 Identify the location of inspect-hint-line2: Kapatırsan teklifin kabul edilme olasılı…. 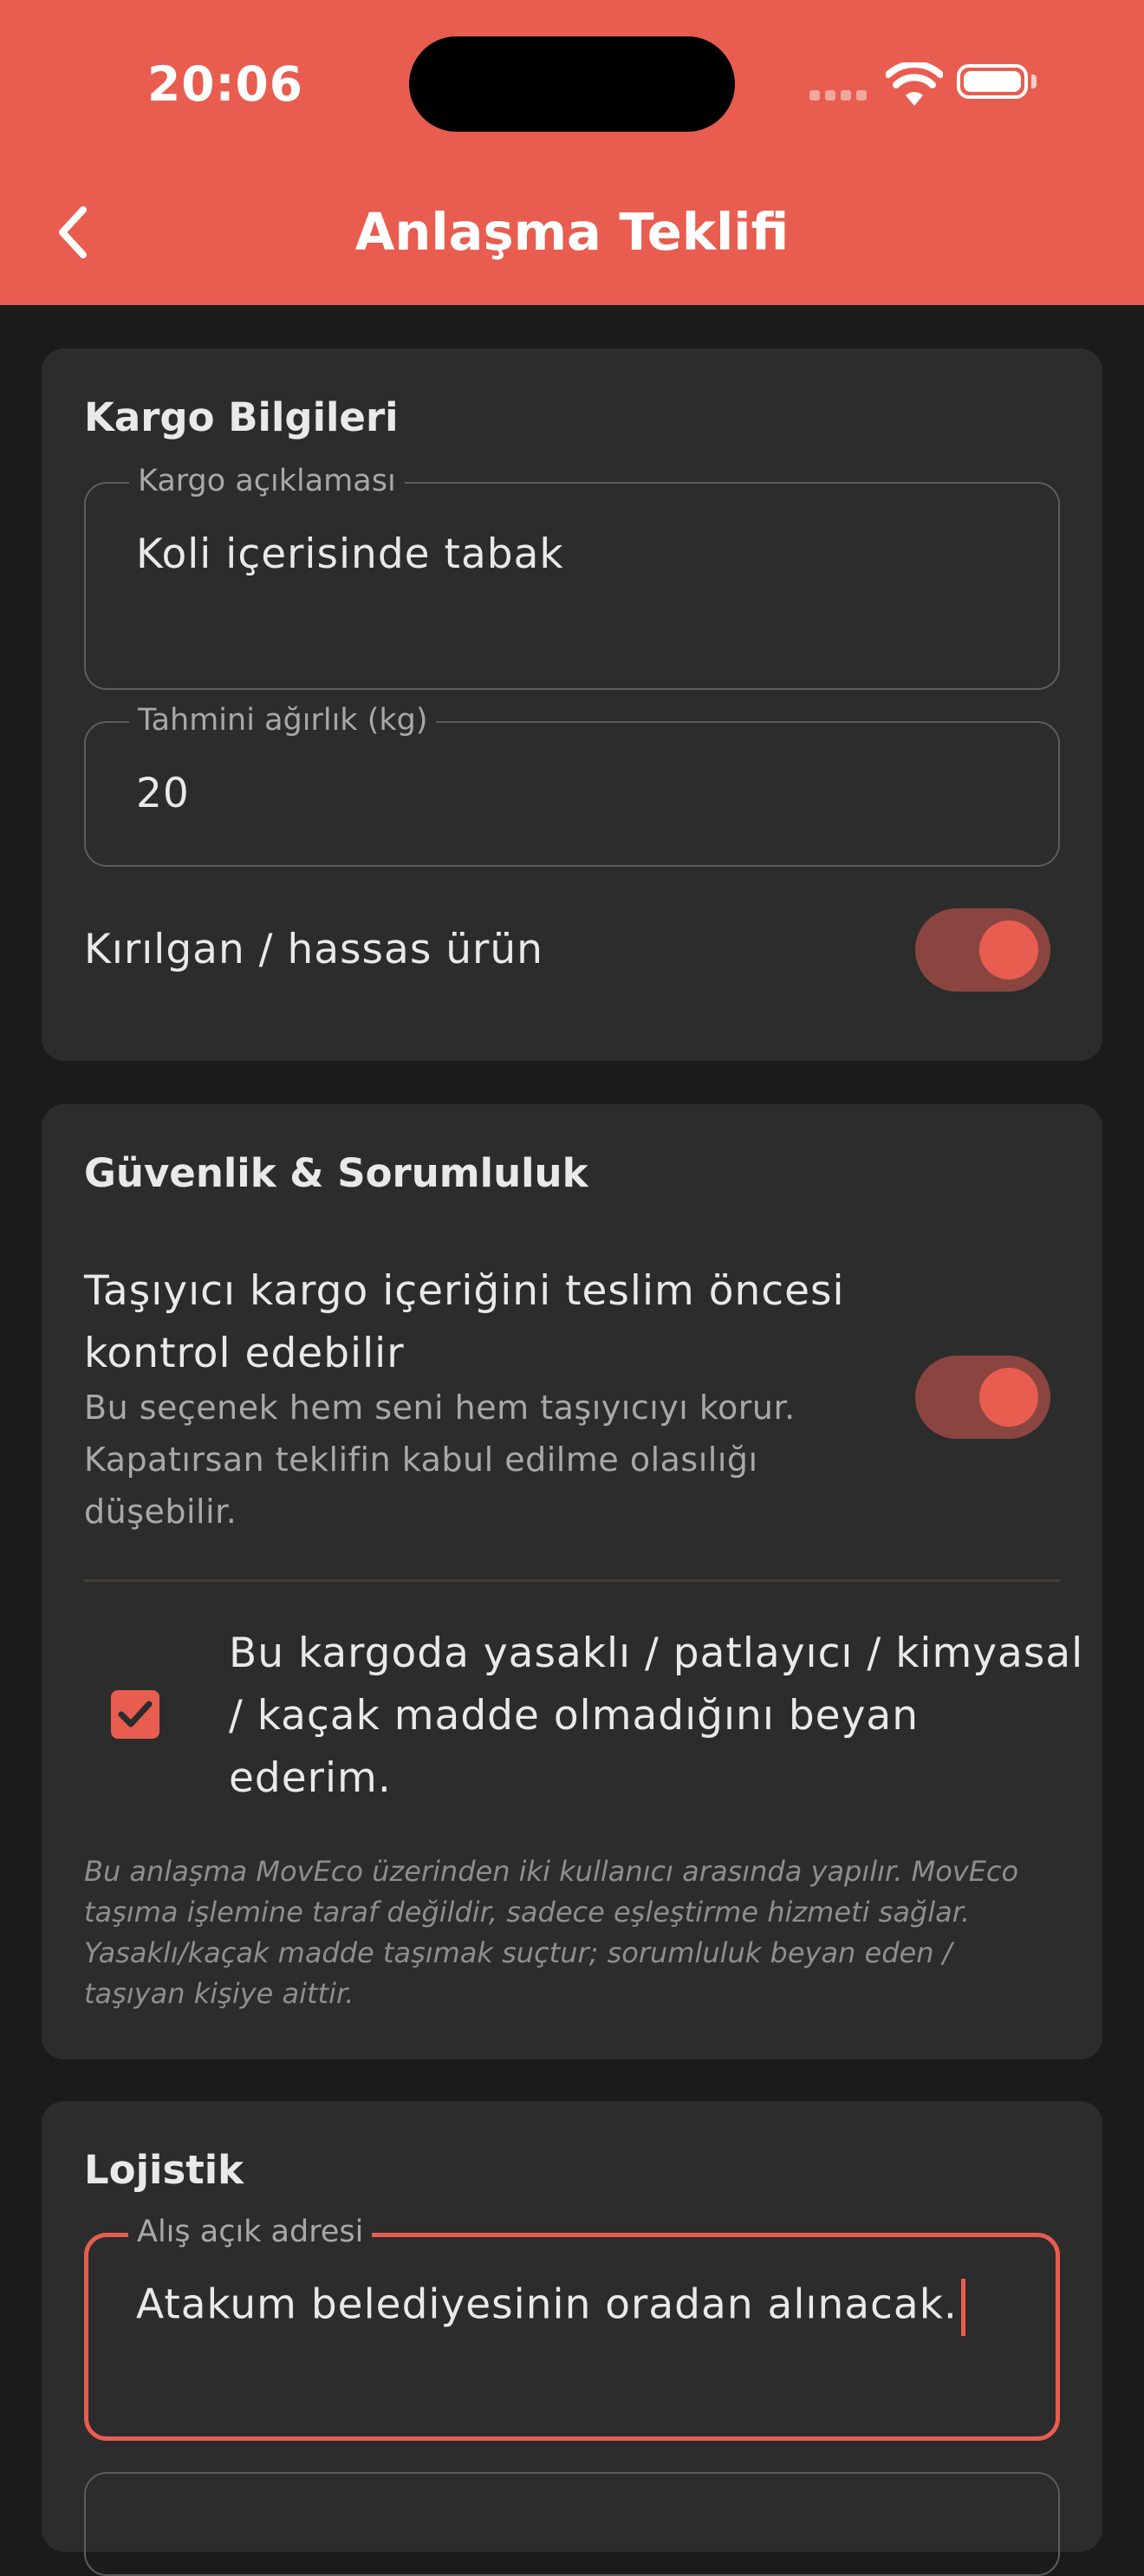
(421, 1460).